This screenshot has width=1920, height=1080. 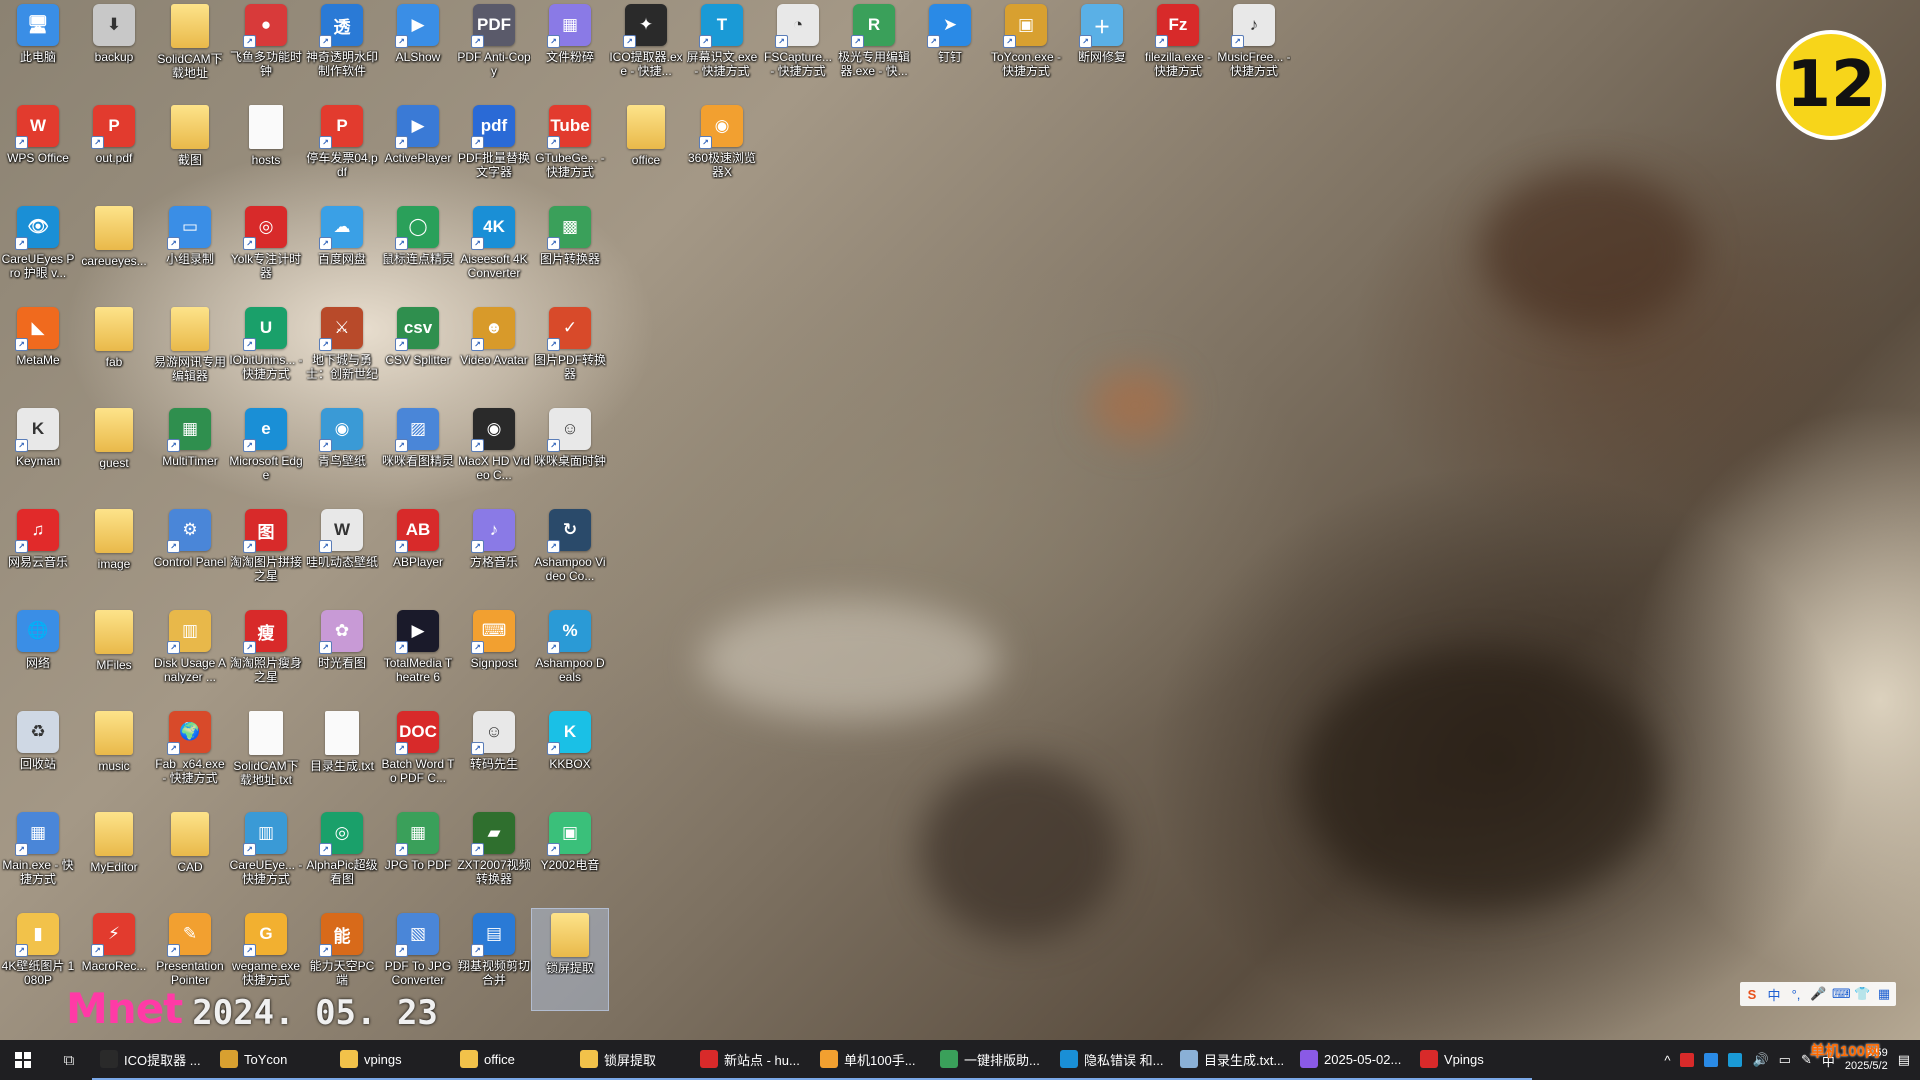 I want to click on desktop-icon: ☁ ↗ 百度网盘, so click(x=342, y=252).